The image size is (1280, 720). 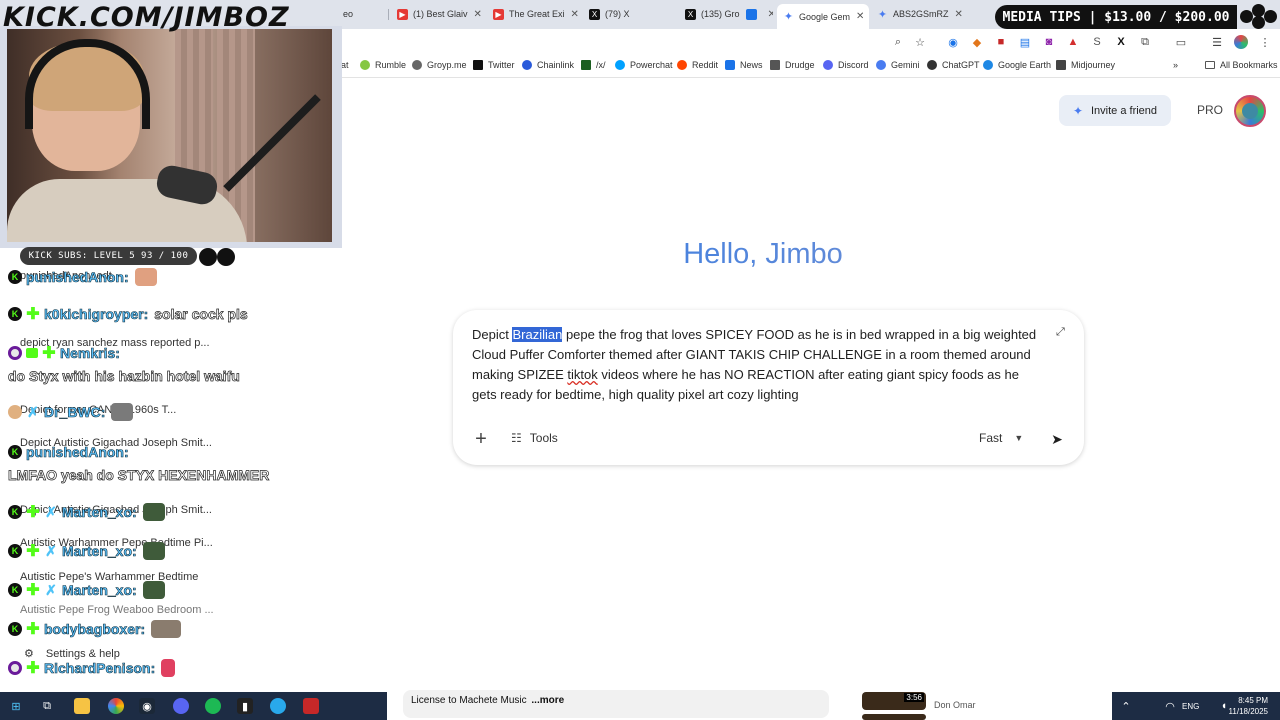 I want to click on tab-abs2gs: ✦ ABS2GSmRZ ✕, so click(x=920, y=14).